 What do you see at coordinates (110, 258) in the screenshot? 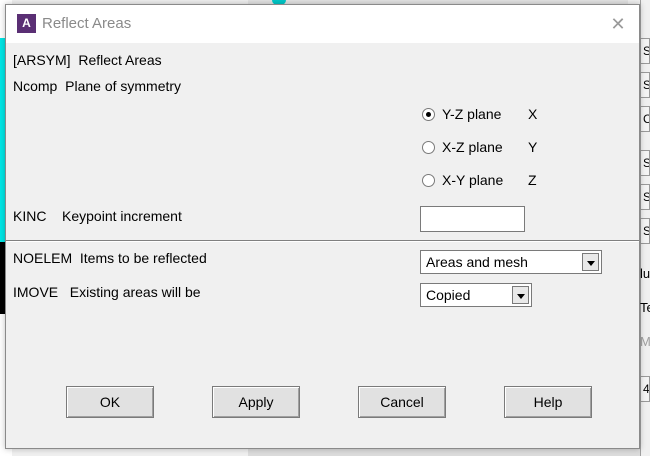
I see `noelem-label: NOELEM Items to be reflected` at bounding box center [110, 258].